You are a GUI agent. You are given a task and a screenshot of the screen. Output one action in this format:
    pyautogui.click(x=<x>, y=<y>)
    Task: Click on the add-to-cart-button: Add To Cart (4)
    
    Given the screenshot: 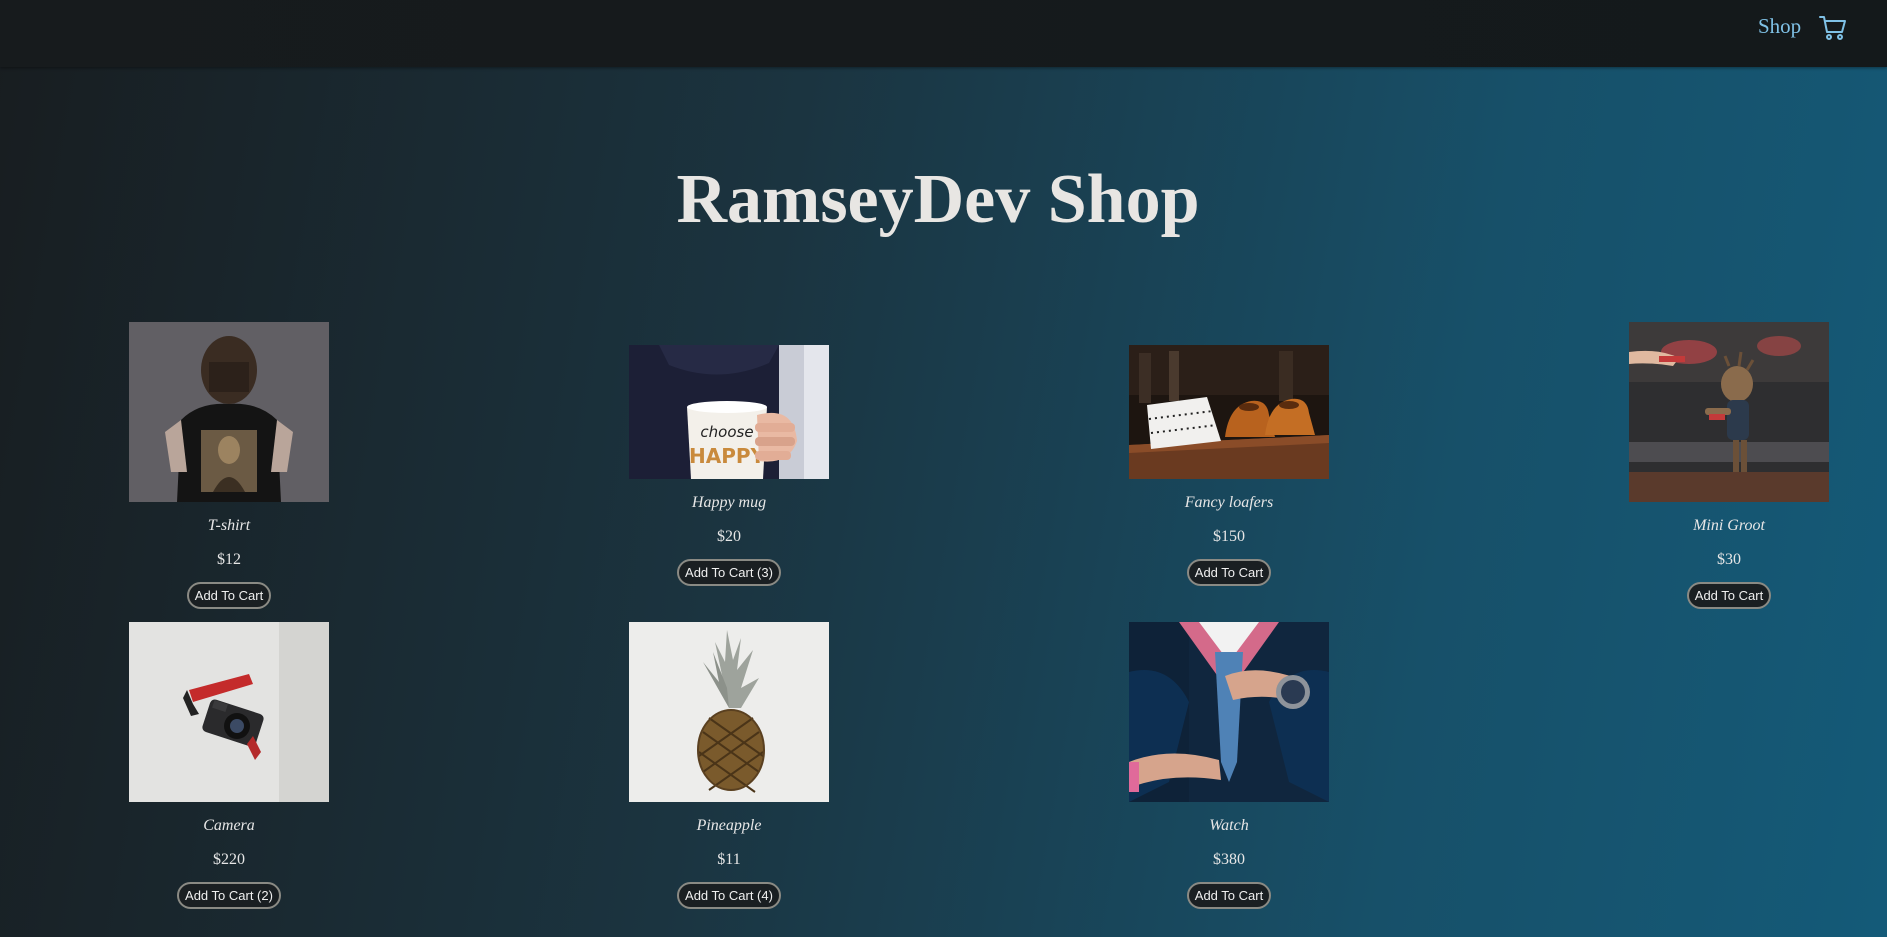 What is the action you would take?
    pyautogui.click(x=729, y=895)
    